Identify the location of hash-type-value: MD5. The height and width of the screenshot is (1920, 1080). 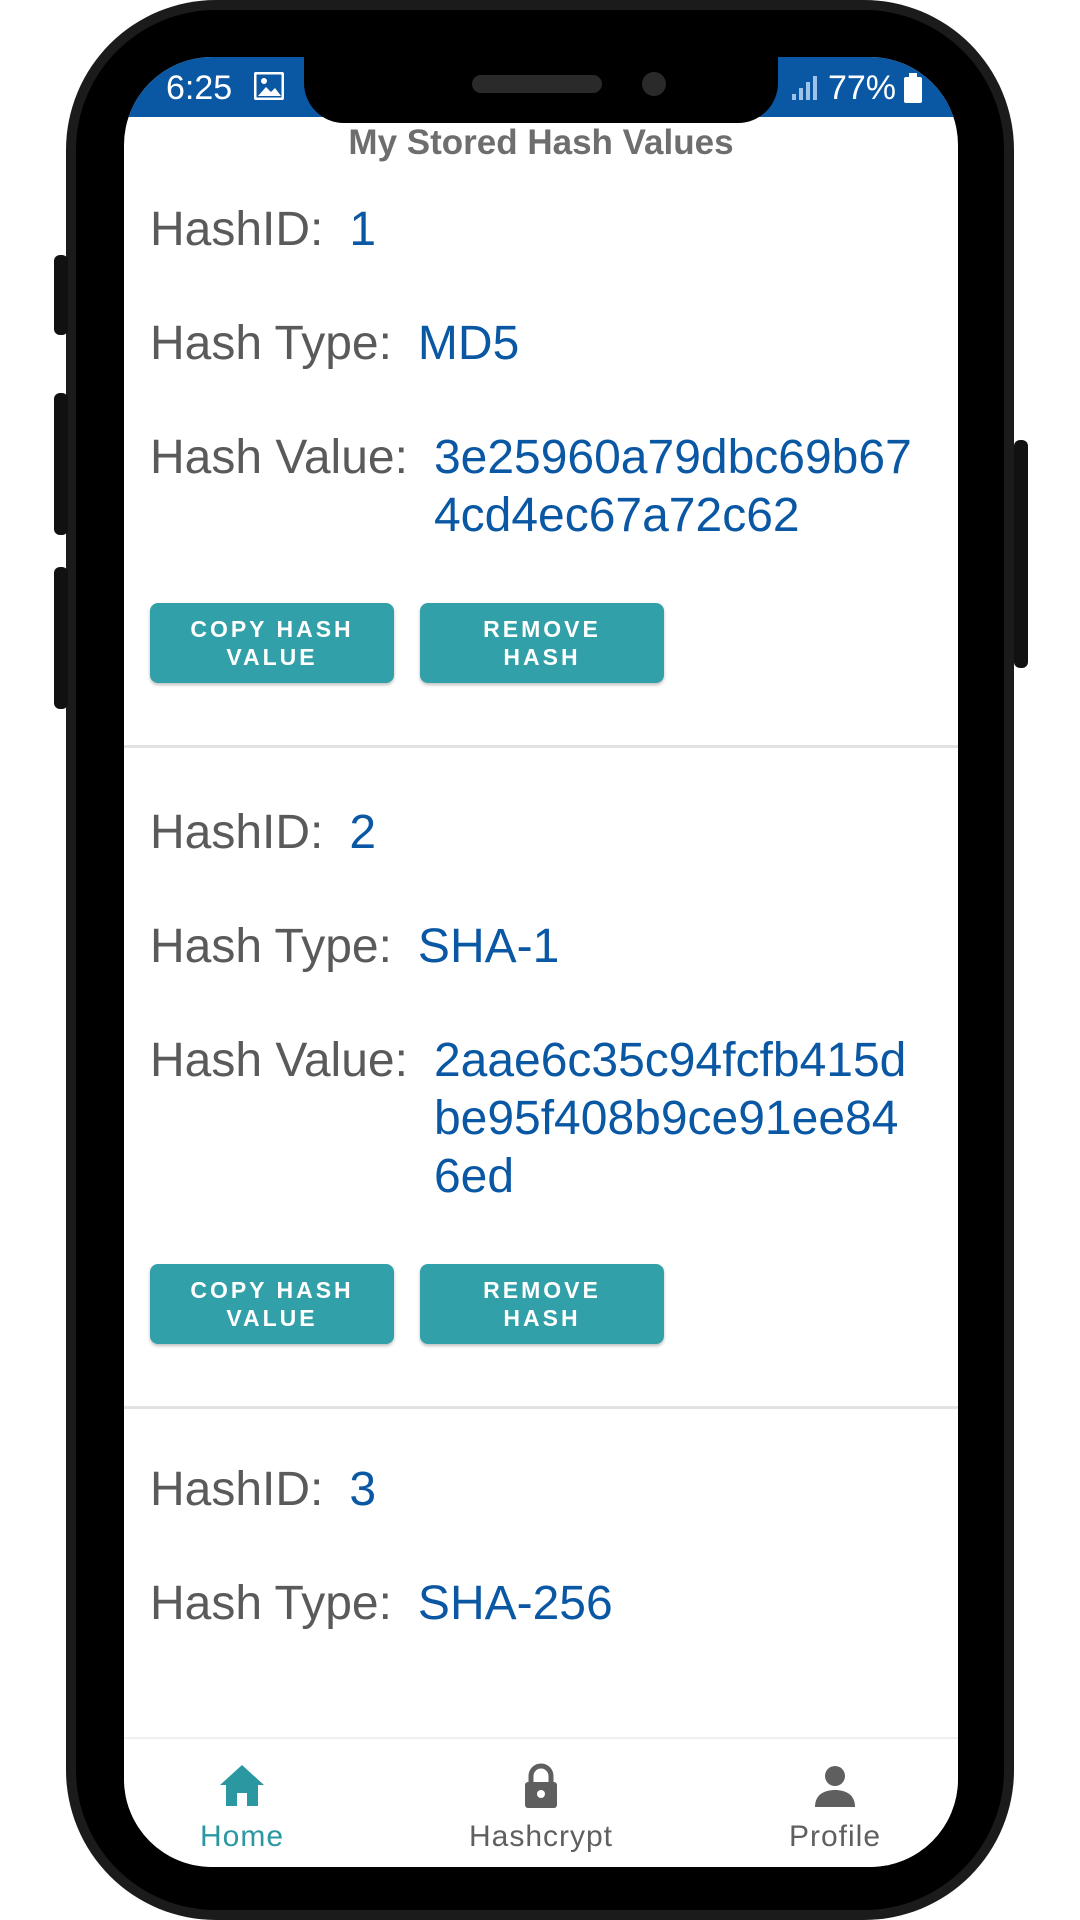
(468, 343).